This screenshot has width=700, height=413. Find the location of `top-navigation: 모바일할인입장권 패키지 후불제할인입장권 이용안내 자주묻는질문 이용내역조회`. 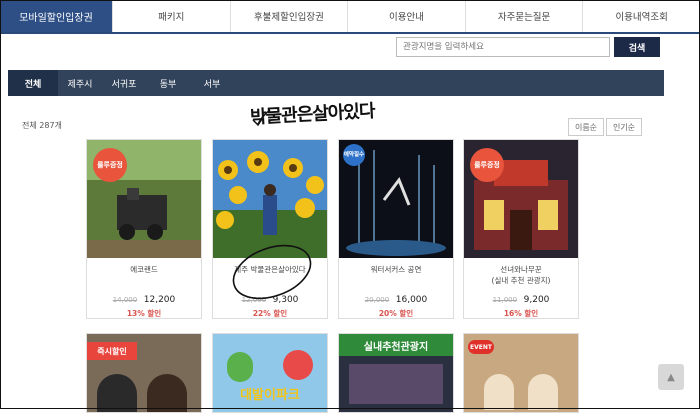

top-navigation: 모바일할인입장권 패키지 후불제할인입장권 이용안내 자주묻는질문 이용내역조회 is located at coordinates (350, 17).